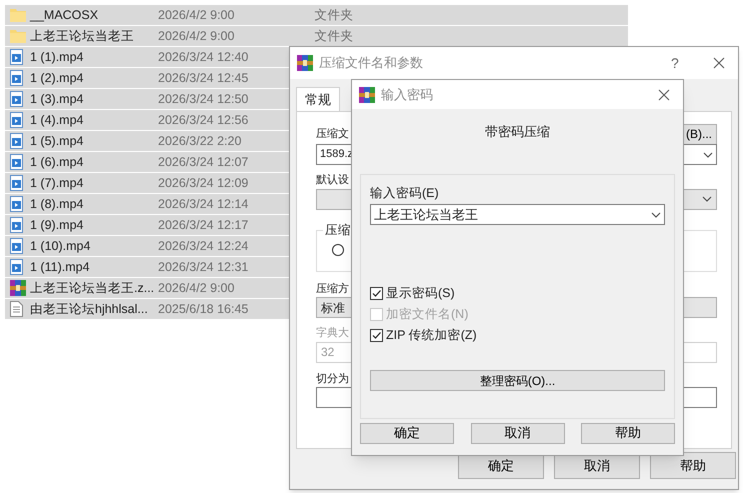  I want to click on file-name: 1 (1).mp4, so click(57, 57).